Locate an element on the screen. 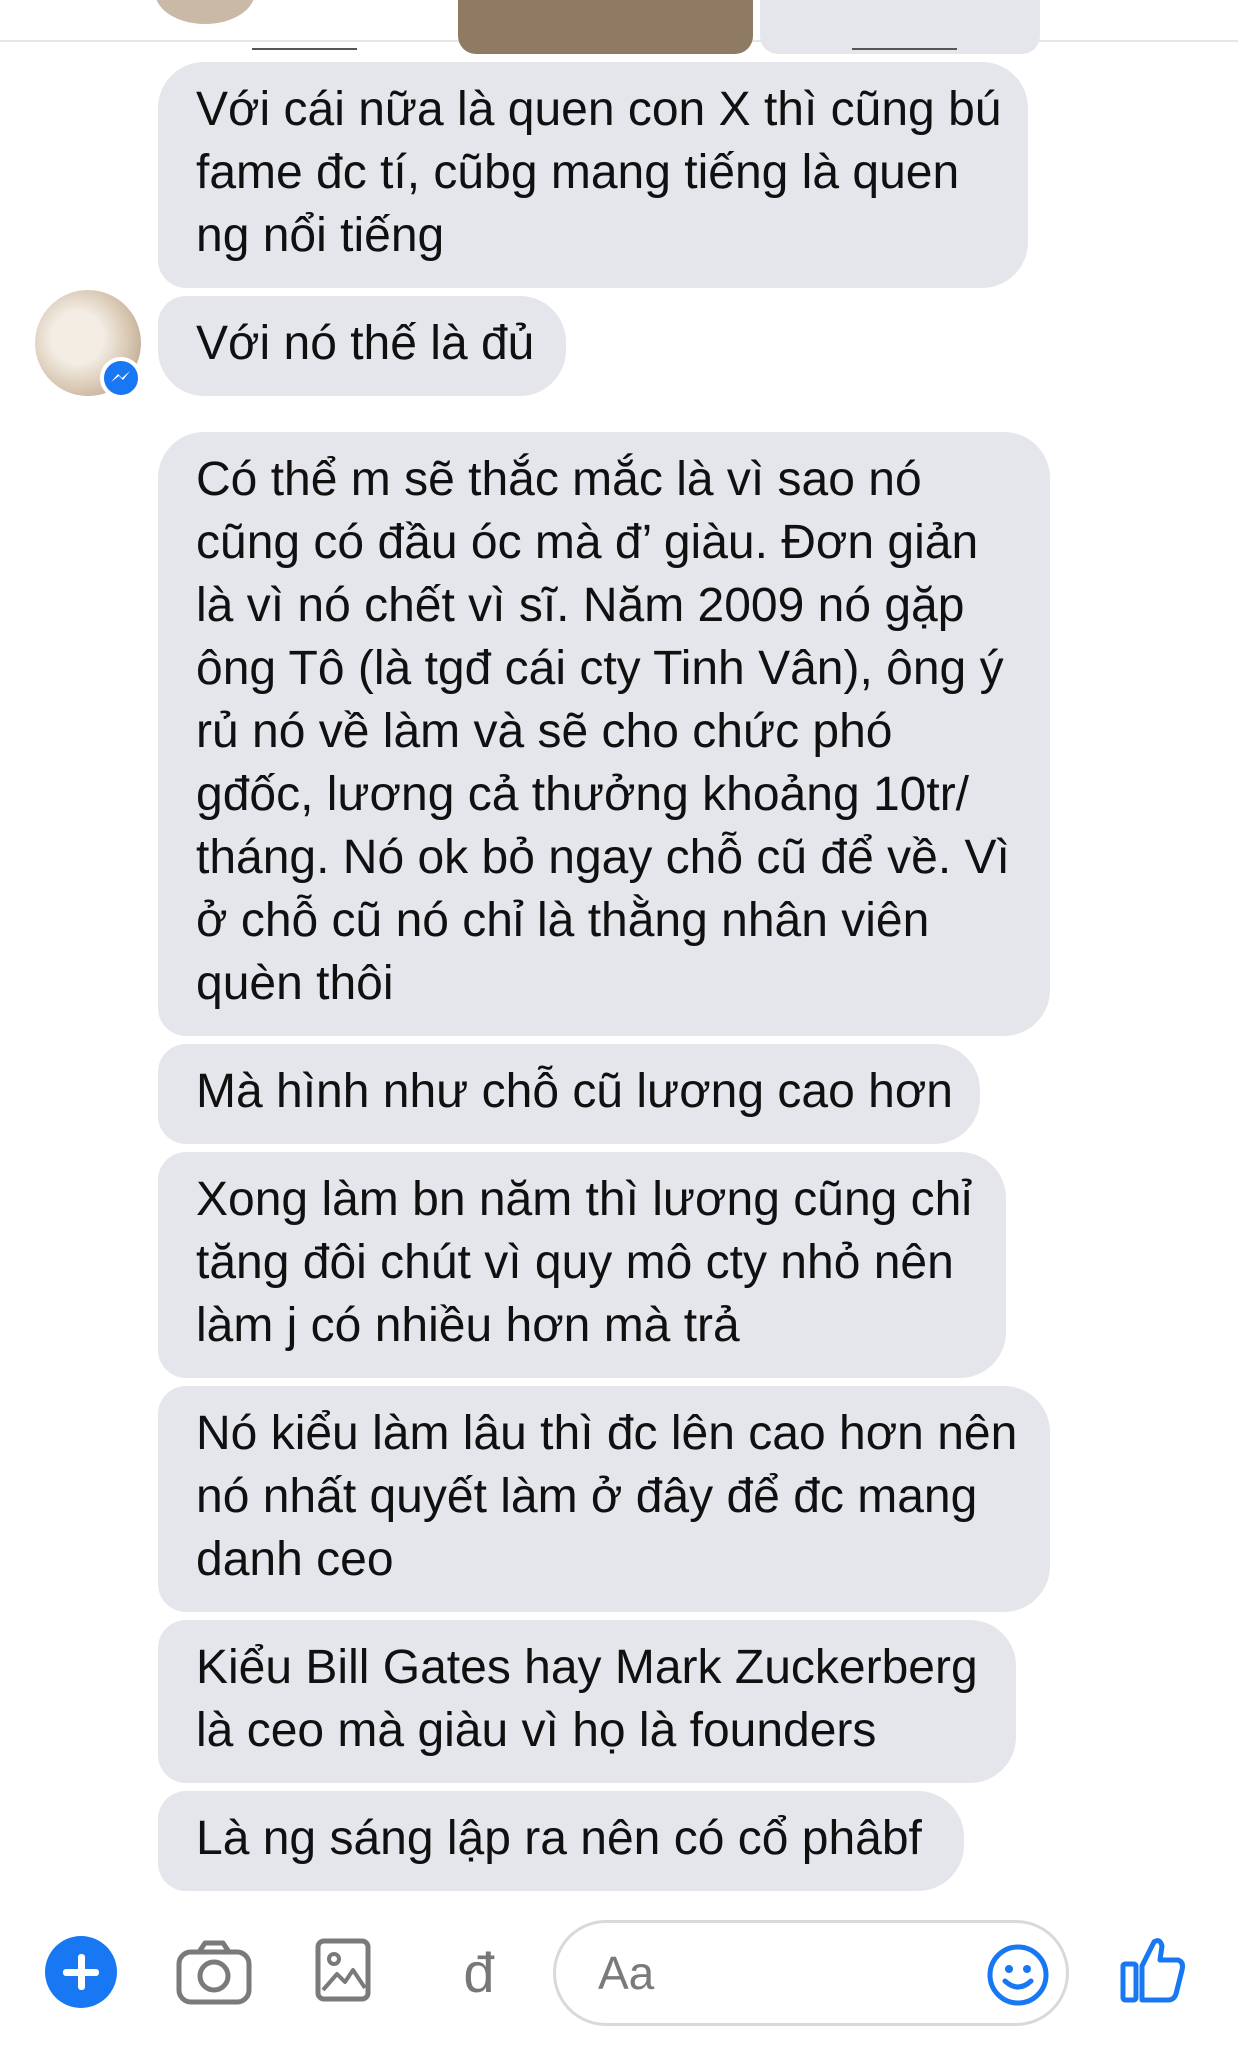  previous-avatar is located at coordinates (205, 12).